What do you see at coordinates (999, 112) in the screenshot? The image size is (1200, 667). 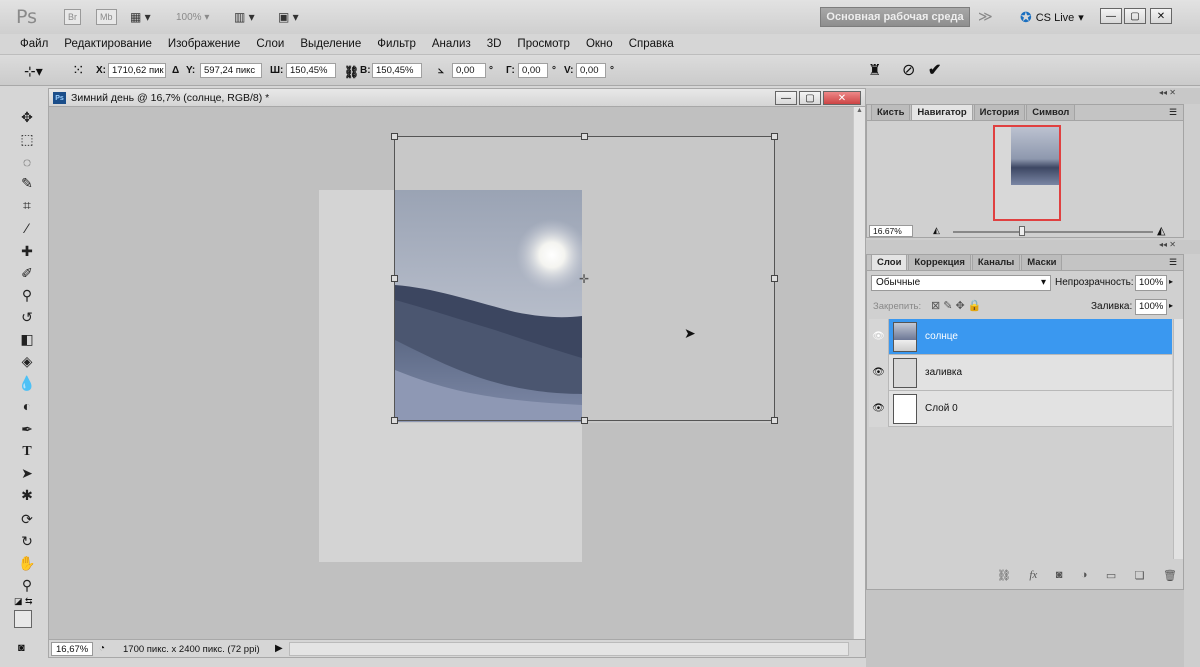 I see `tab-history: История` at bounding box center [999, 112].